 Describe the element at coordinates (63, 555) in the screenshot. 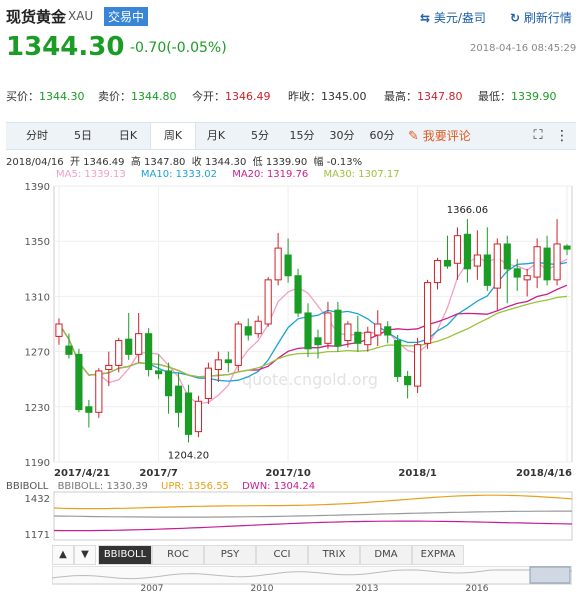

I see `scroll-up-button: ▲` at that location.